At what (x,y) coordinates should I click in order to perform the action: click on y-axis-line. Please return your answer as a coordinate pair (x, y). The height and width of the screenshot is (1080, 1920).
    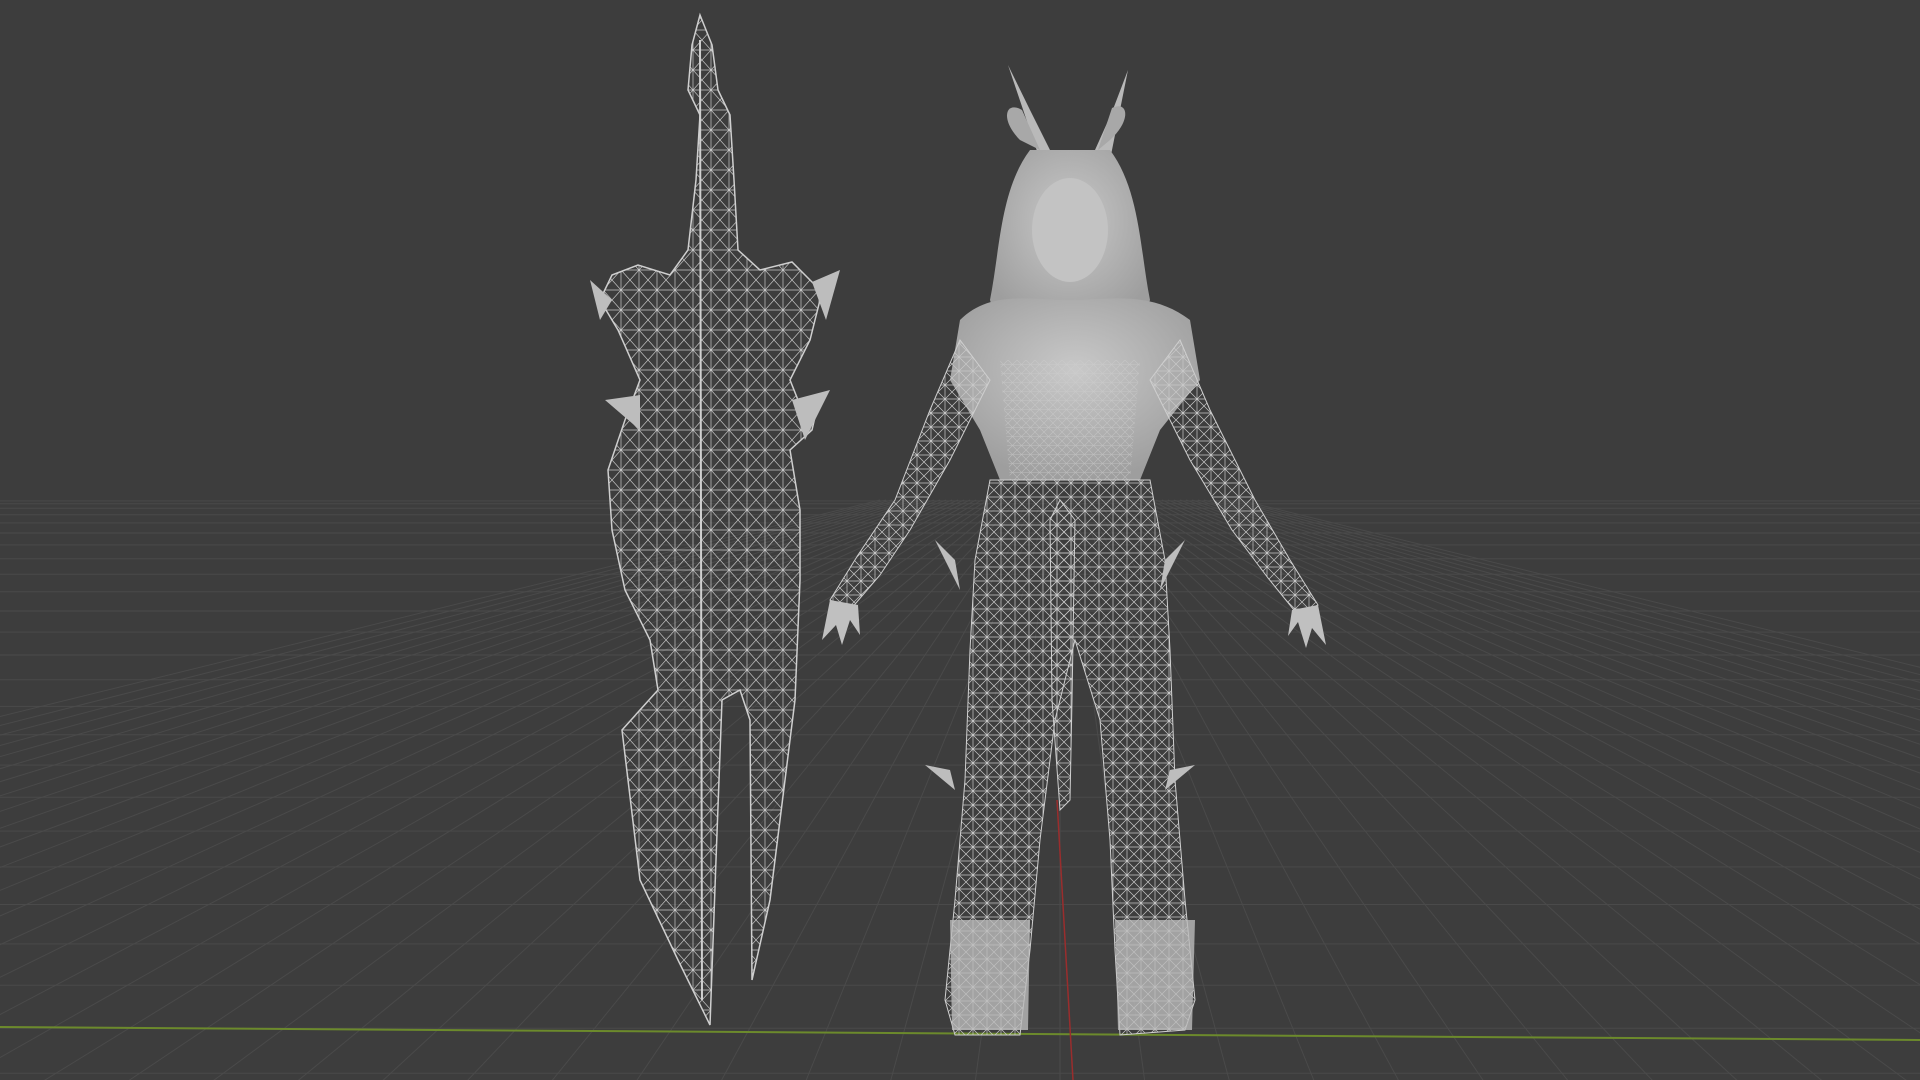
    Looking at the image, I should click on (1065, 939).